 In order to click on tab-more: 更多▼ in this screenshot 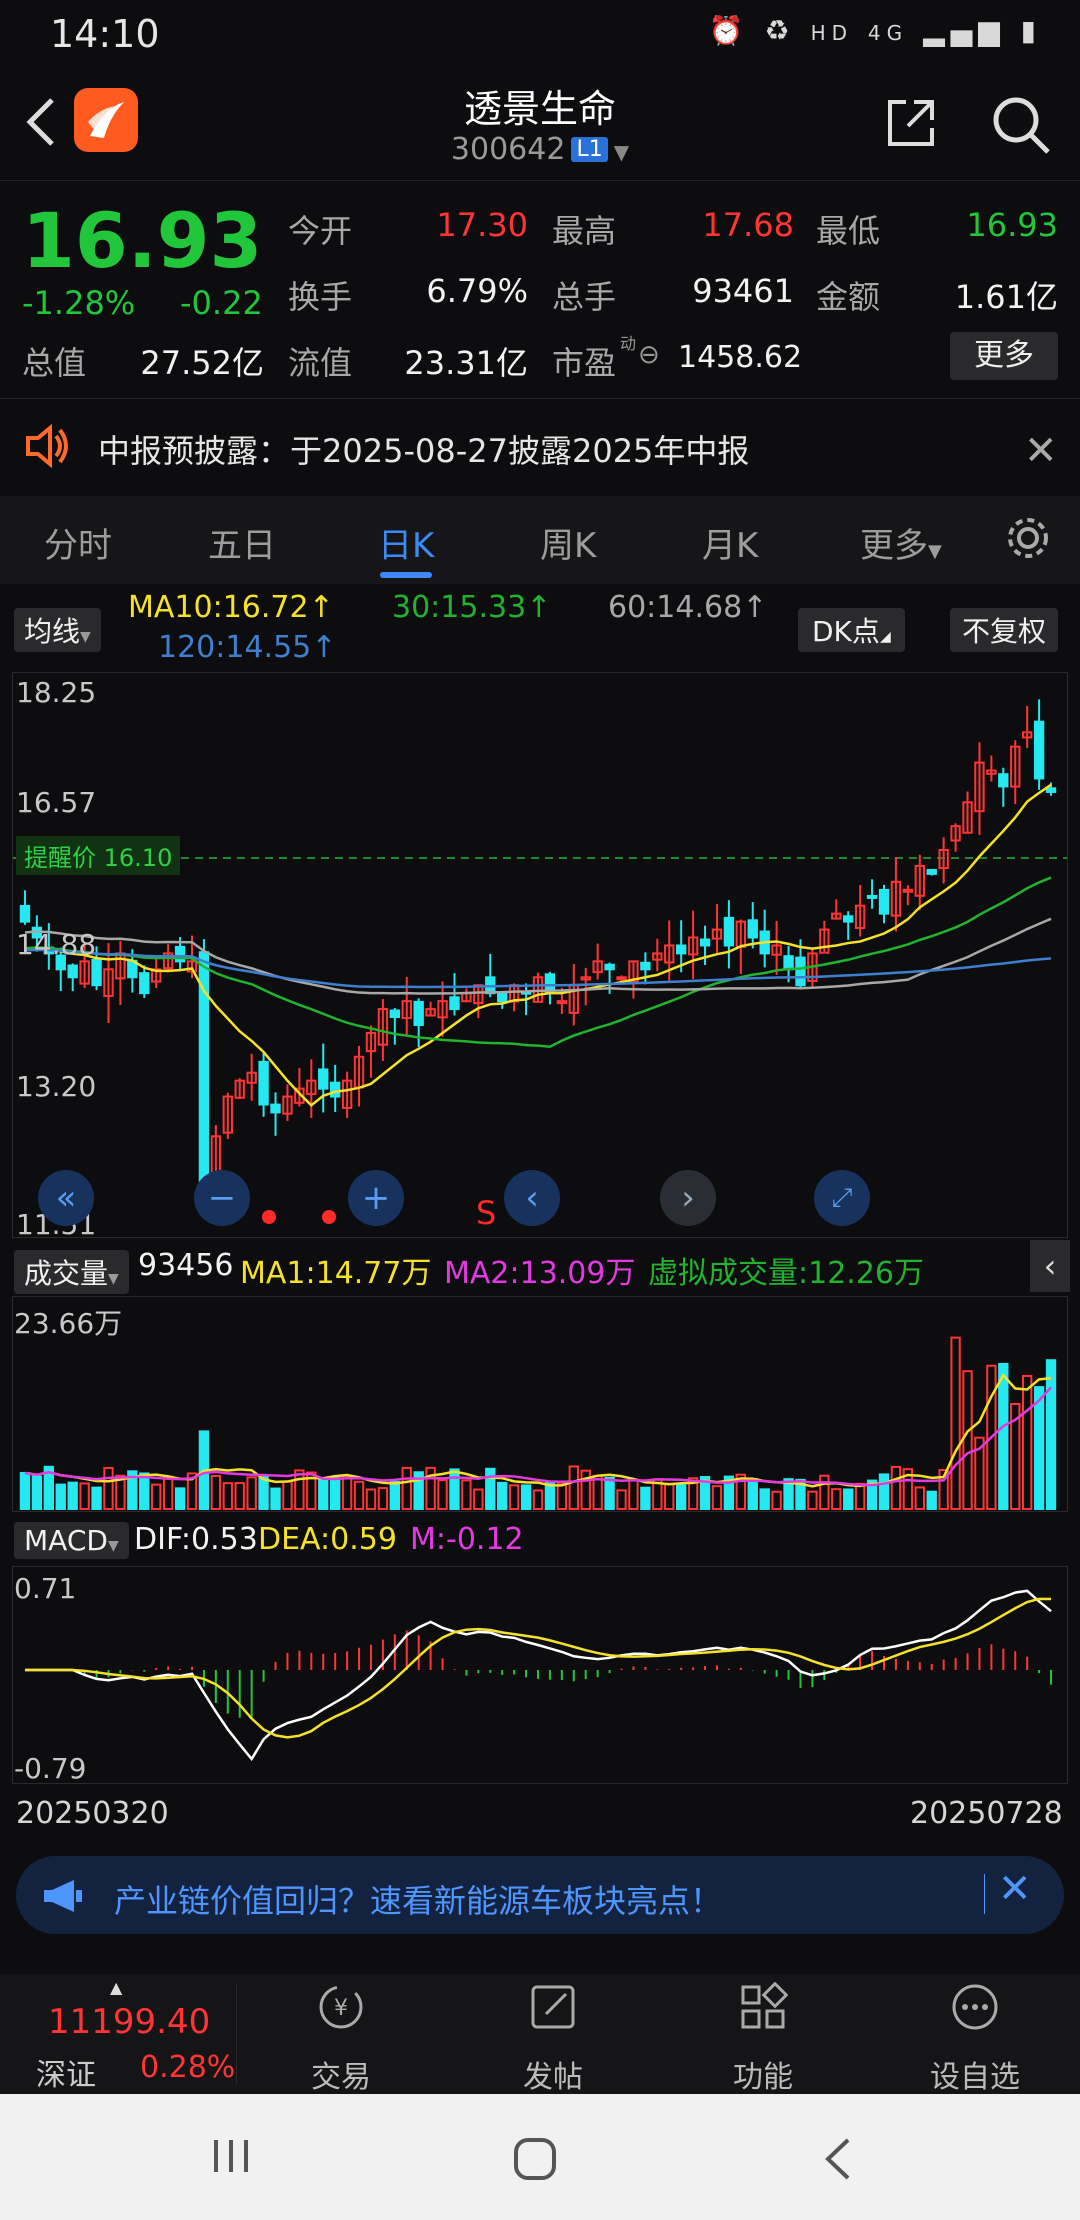, I will do `click(901, 542)`.